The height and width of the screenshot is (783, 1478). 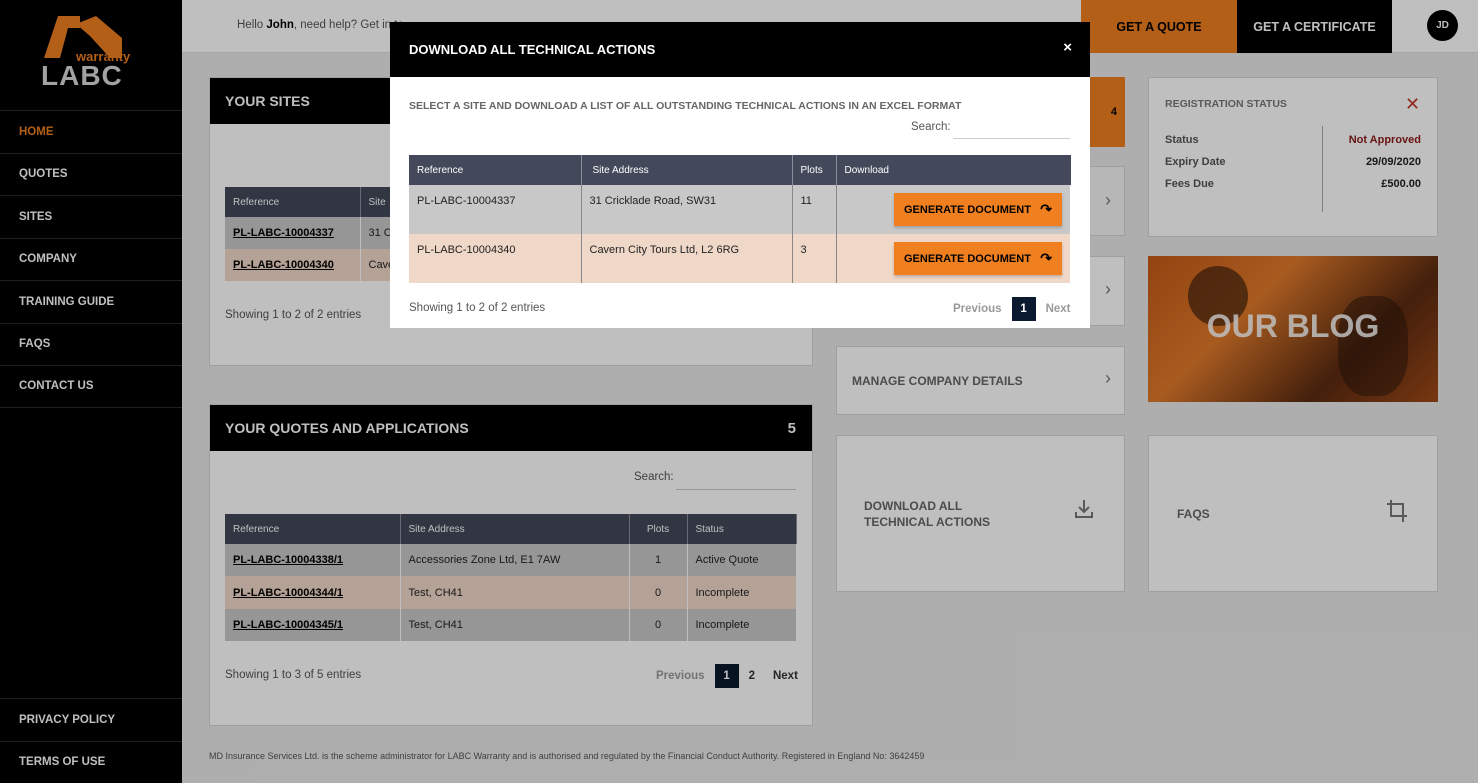 What do you see at coordinates (1023, 309) in the screenshot?
I see `pagination-page-1: 1` at bounding box center [1023, 309].